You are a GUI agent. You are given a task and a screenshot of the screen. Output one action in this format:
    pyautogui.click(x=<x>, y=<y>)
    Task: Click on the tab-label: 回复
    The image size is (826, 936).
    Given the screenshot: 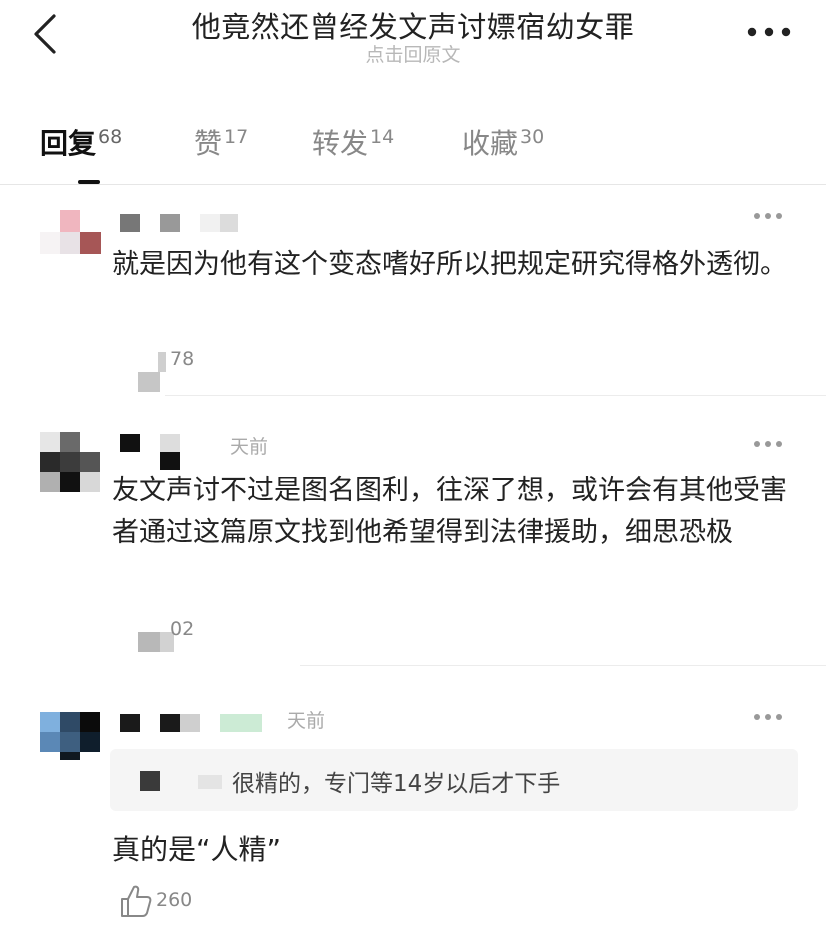 What is the action you would take?
    pyautogui.click(x=68, y=143)
    